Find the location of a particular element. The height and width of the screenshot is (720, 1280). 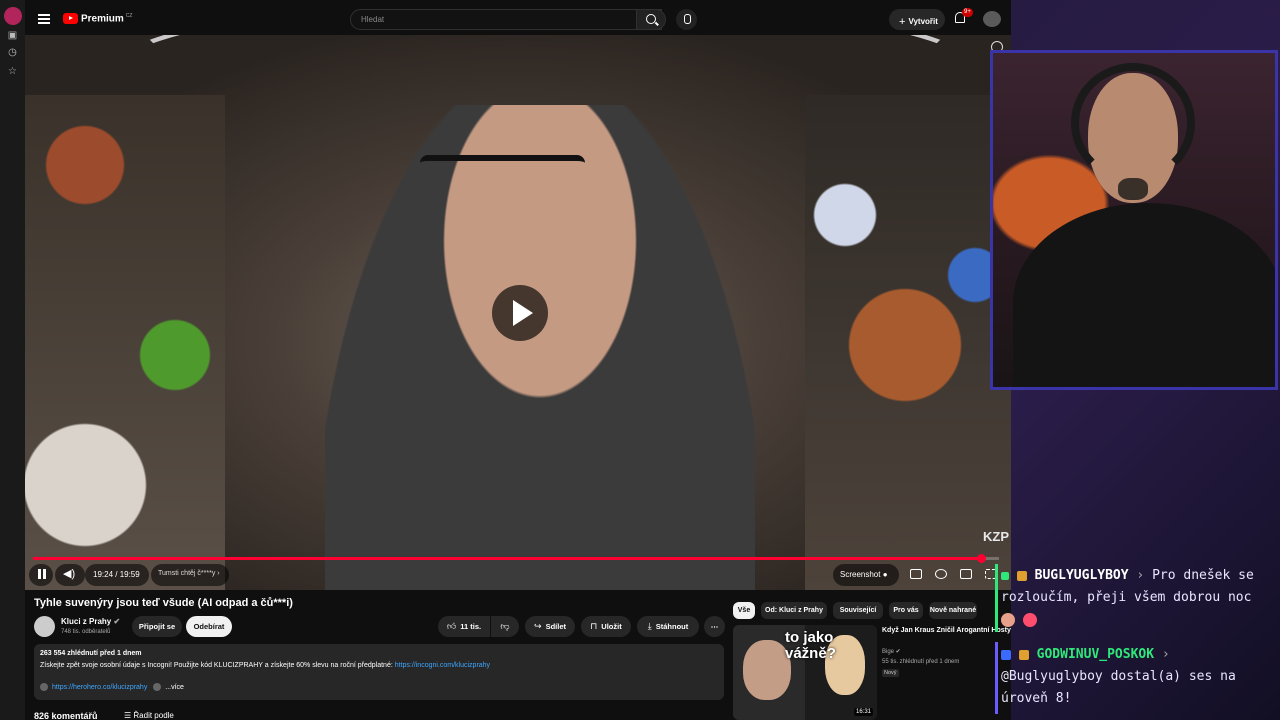

chat-username: BUGLYUGLYBOY is located at coordinates (1082, 575).